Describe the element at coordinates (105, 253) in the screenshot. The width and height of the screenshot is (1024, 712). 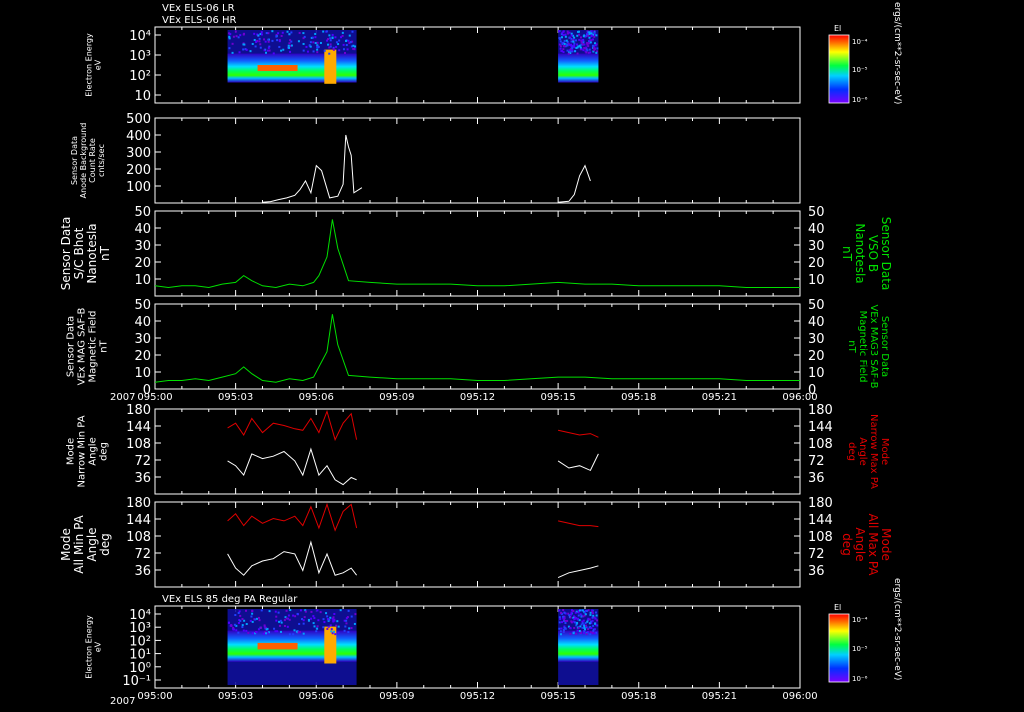
I see `y-axis-label: nT` at that location.